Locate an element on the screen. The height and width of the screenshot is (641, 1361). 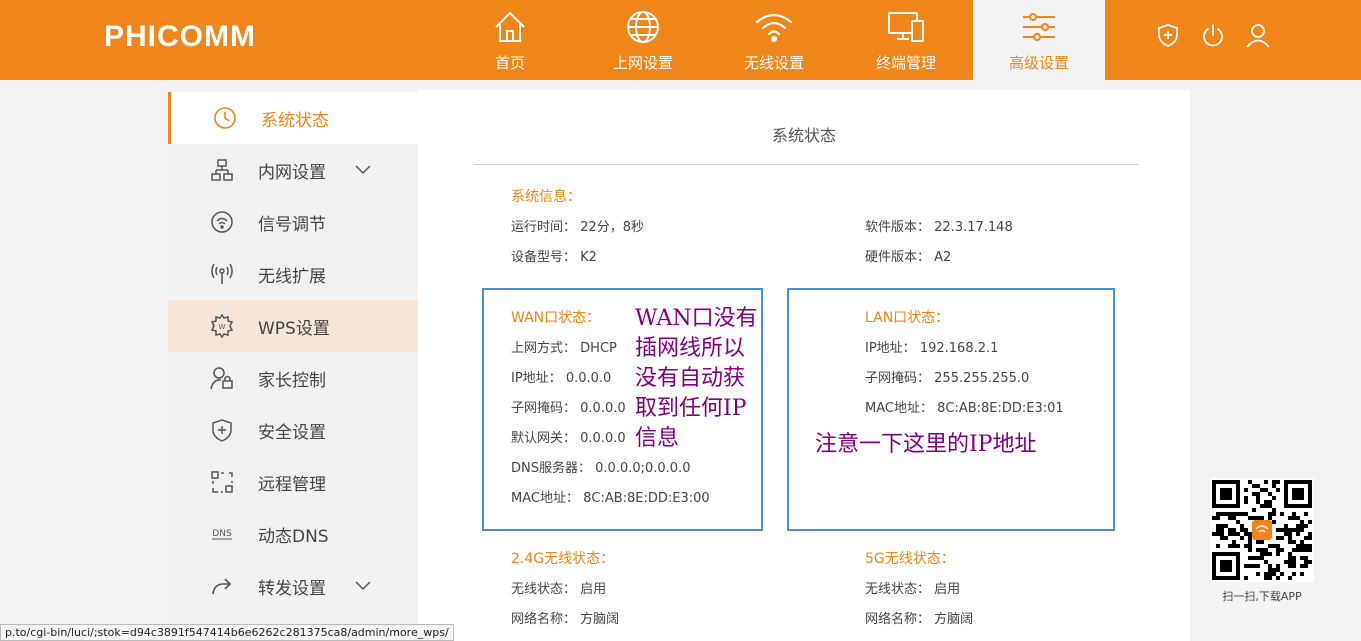
sidebar-item-forwarding: 转发设置 is located at coordinates (293, 586).